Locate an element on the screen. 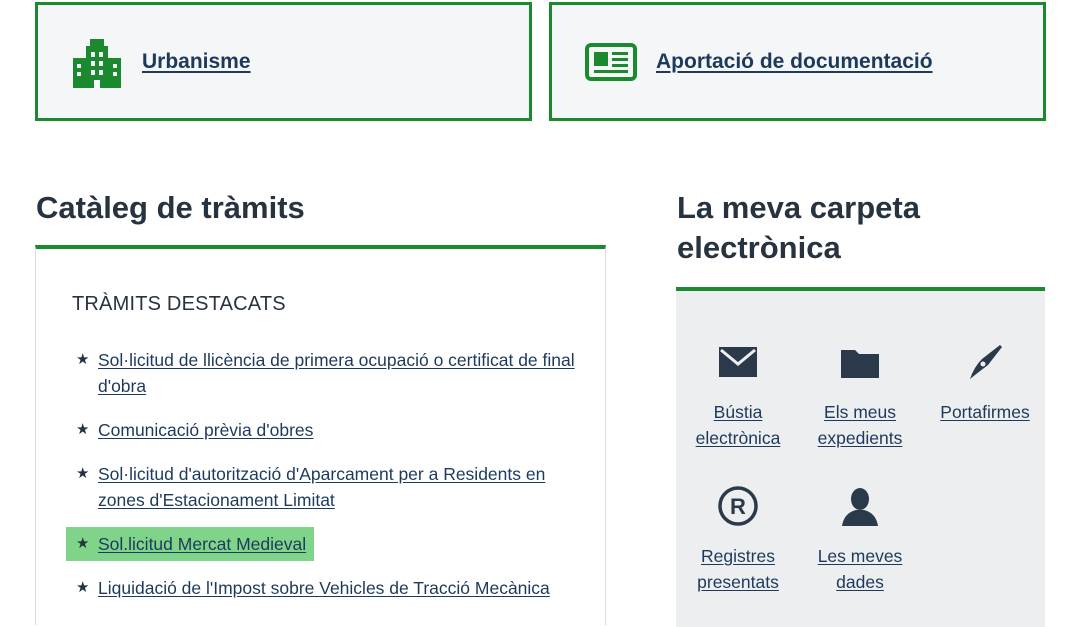 The width and height of the screenshot is (1080, 627). tile-label: Les meves dades is located at coordinates (860, 569).